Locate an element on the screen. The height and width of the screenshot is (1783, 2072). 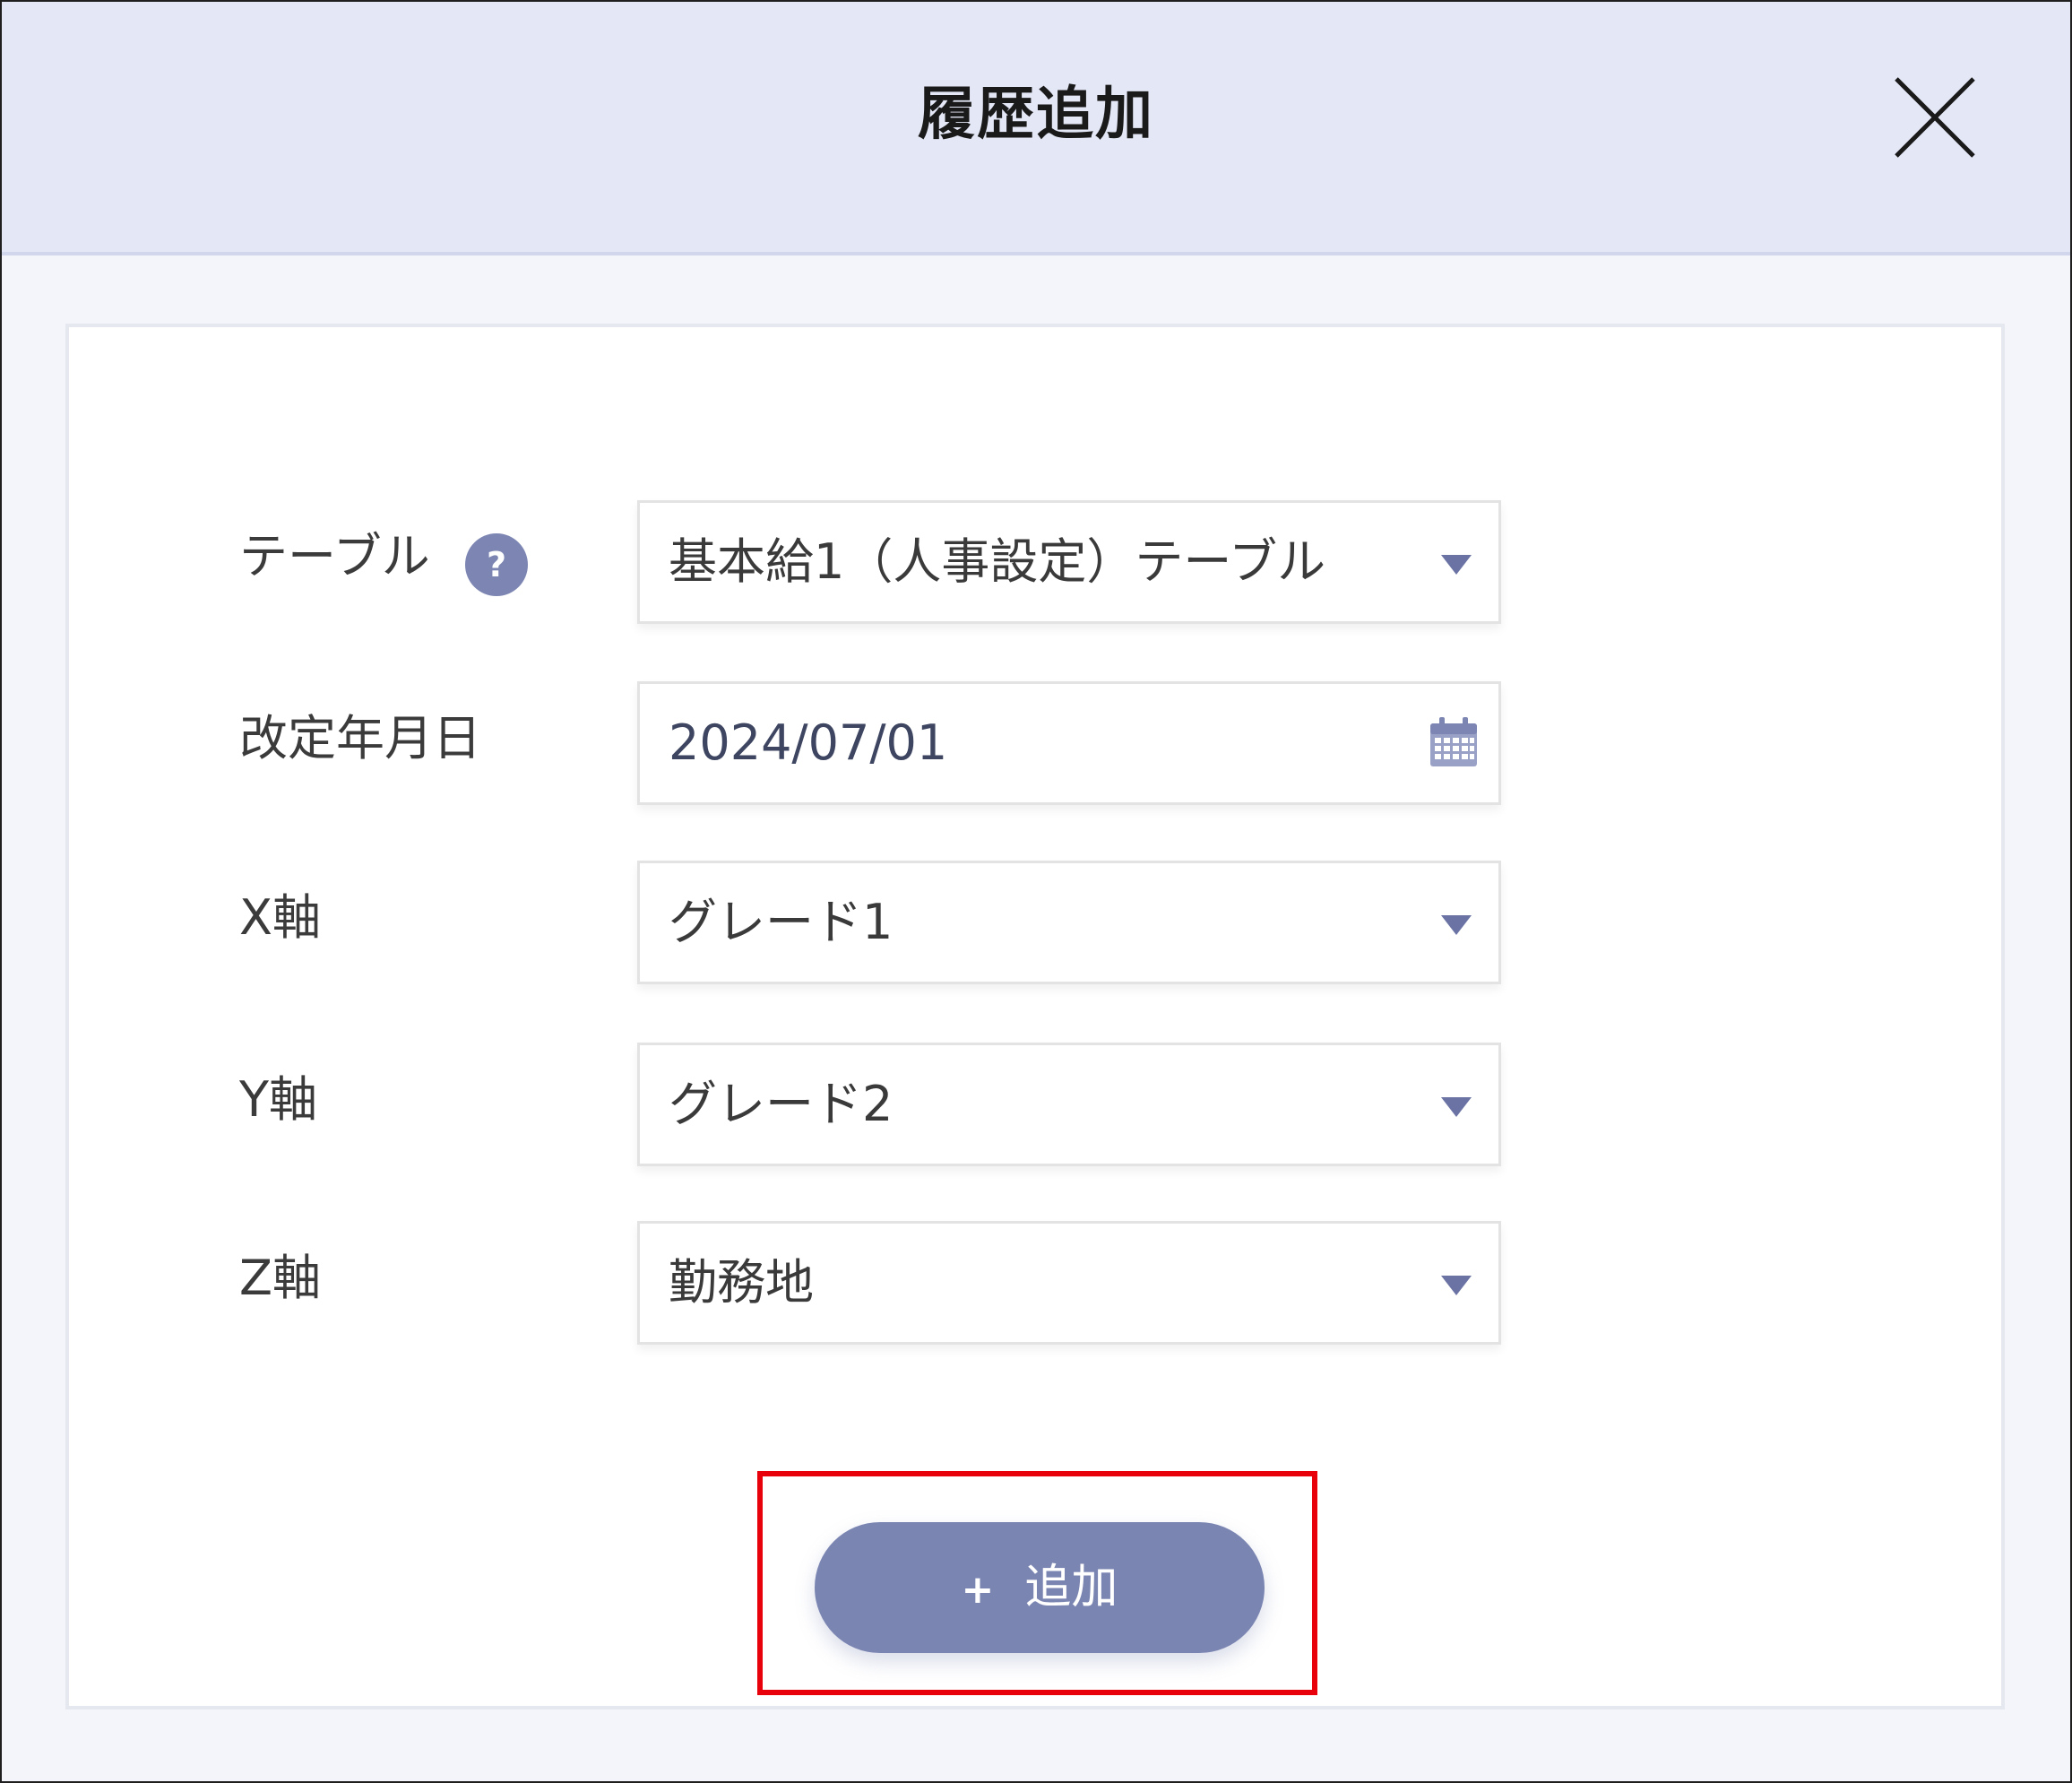
z-axis-label: Z軸 is located at coordinates (280, 1278).